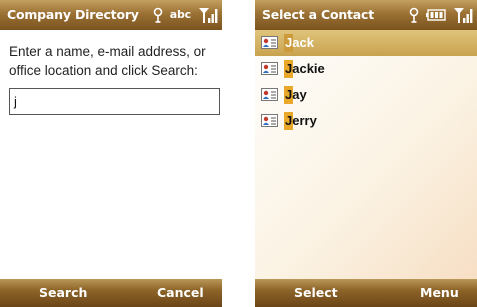 The height and width of the screenshot is (307, 477). Describe the element at coordinates (305, 68) in the screenshot. I see `contact-name: Jackie` at that location.